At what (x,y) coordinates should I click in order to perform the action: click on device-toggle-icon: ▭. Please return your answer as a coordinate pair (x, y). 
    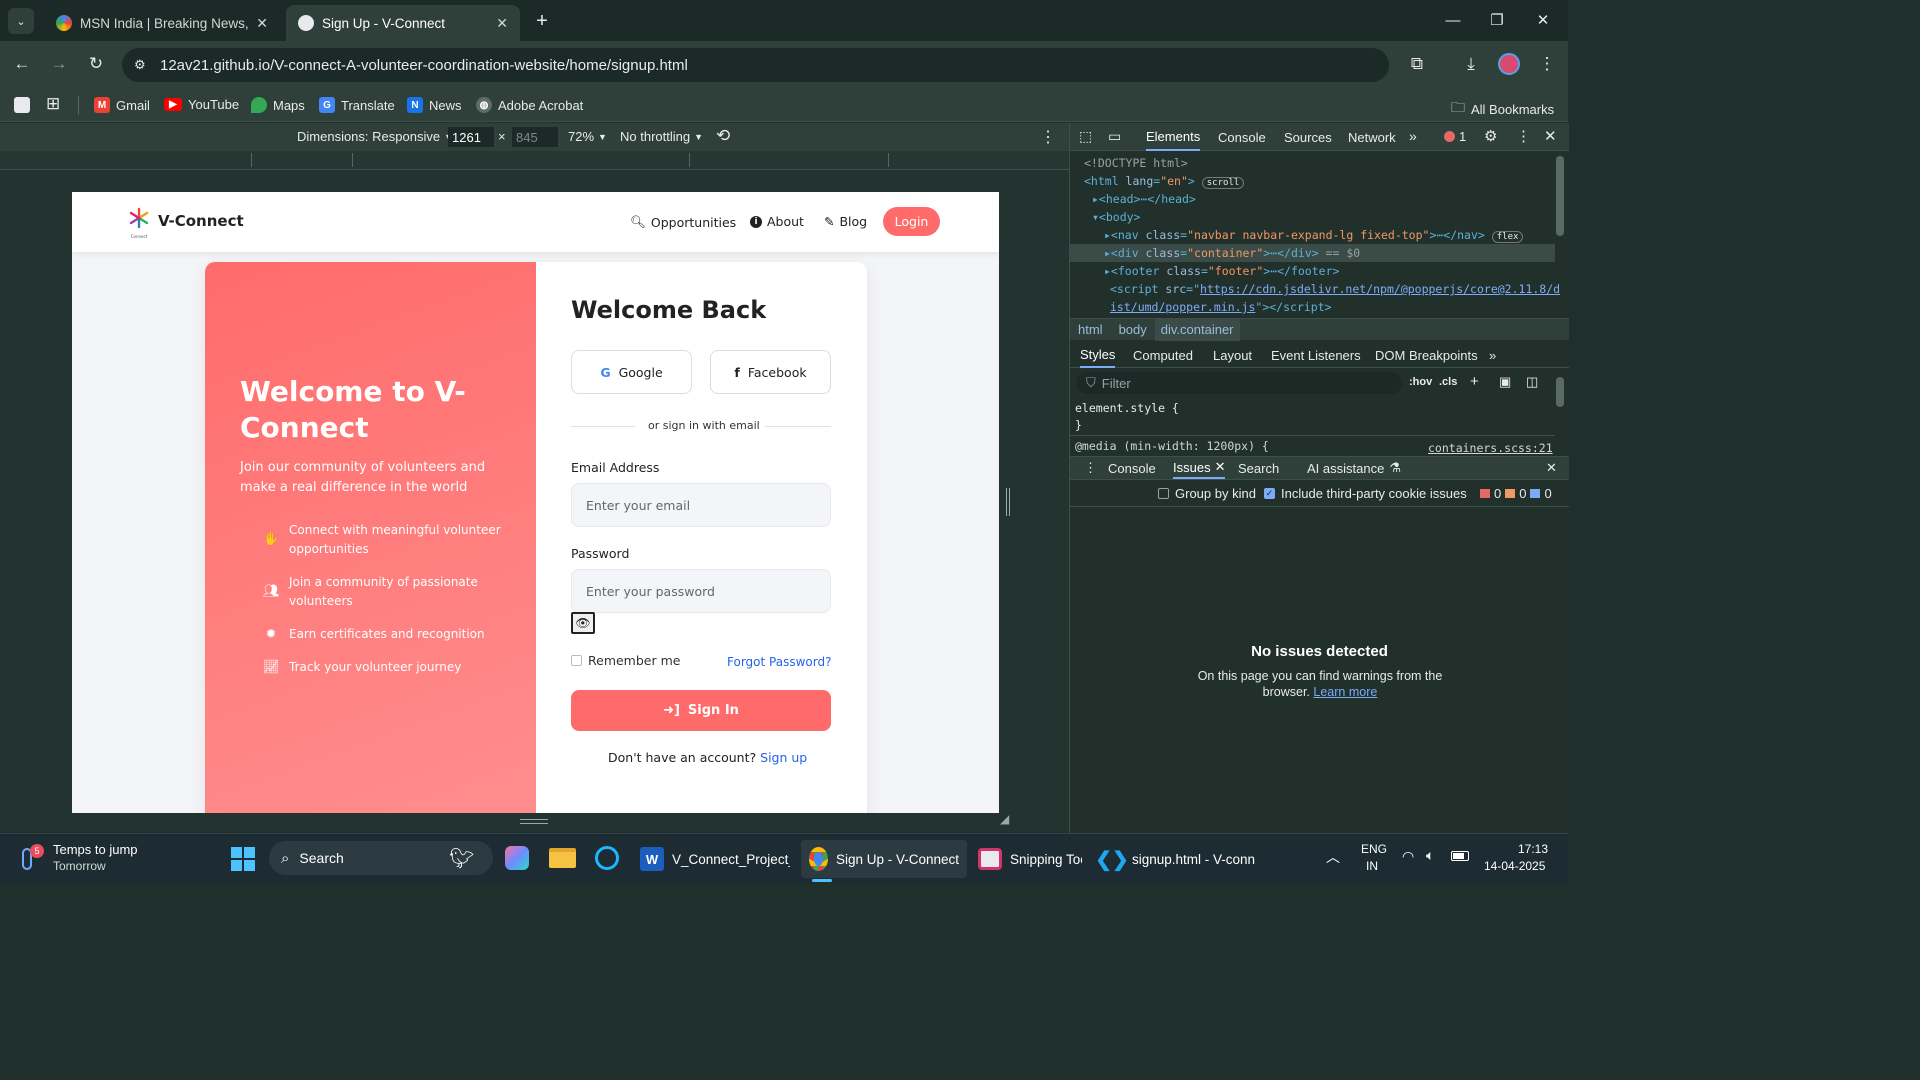
    Looking at the image, I should click on (1114, 136).